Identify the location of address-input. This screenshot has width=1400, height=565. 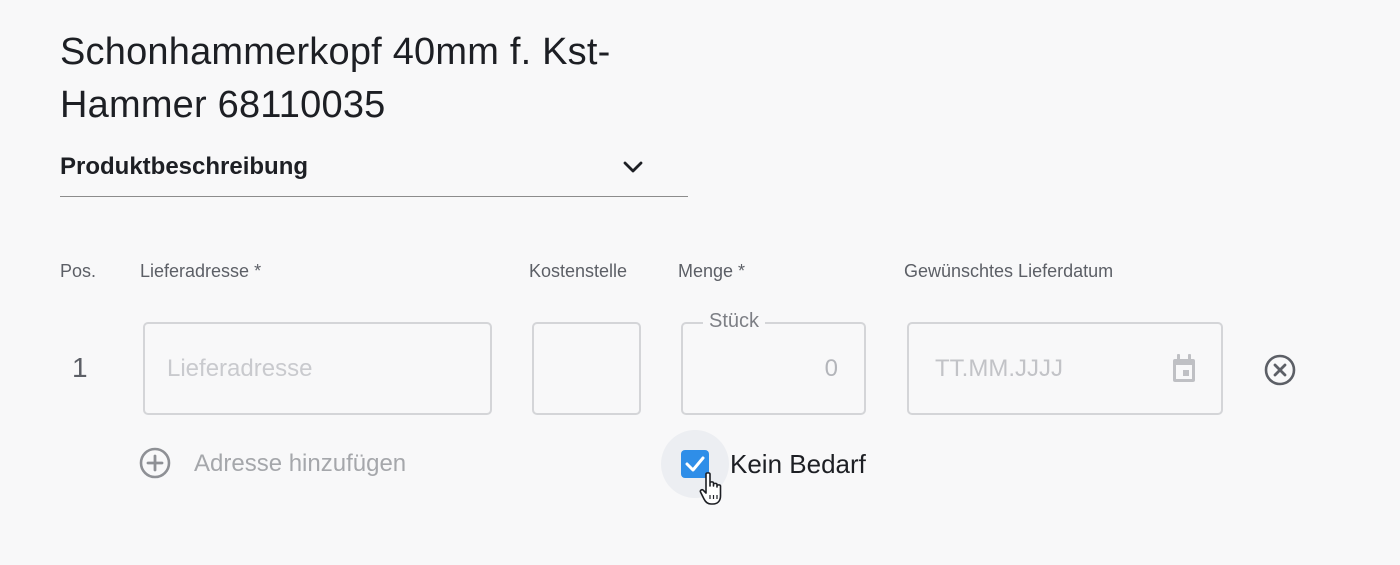
(317, 368).